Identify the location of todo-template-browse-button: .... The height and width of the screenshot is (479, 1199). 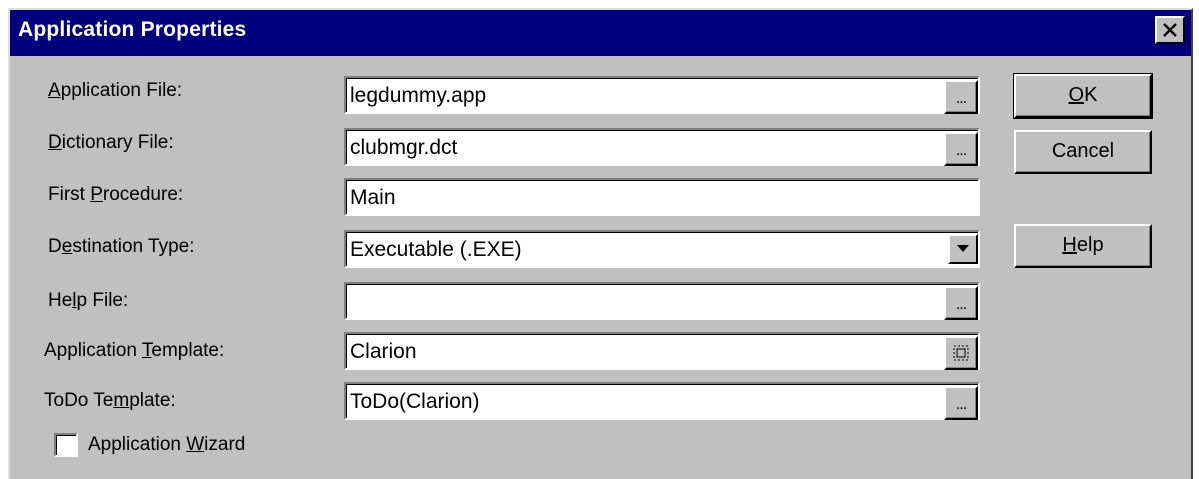
(961, 403).